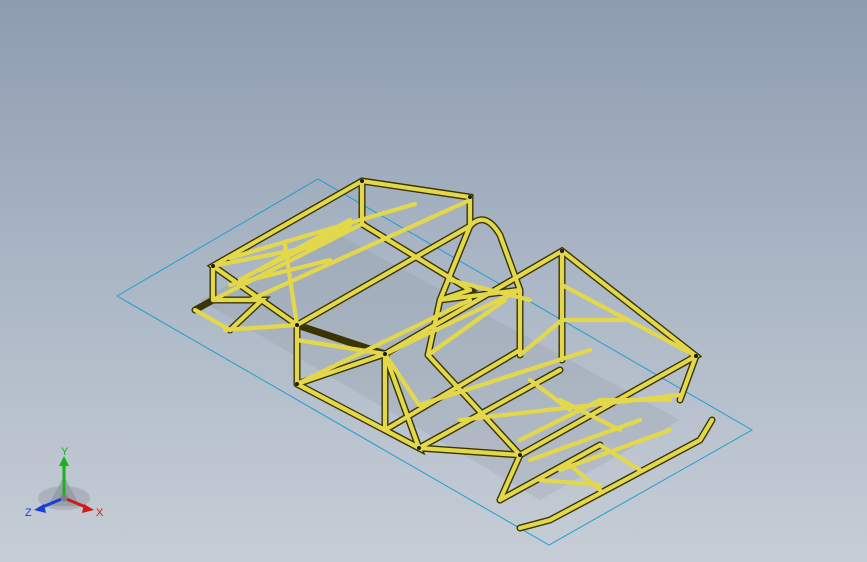 The image size is (867, 562). What do you see at coordinates (64, 482) in the screenshot?
I see `orientation-triad: Y X Z` at bounding box center [64, 482].